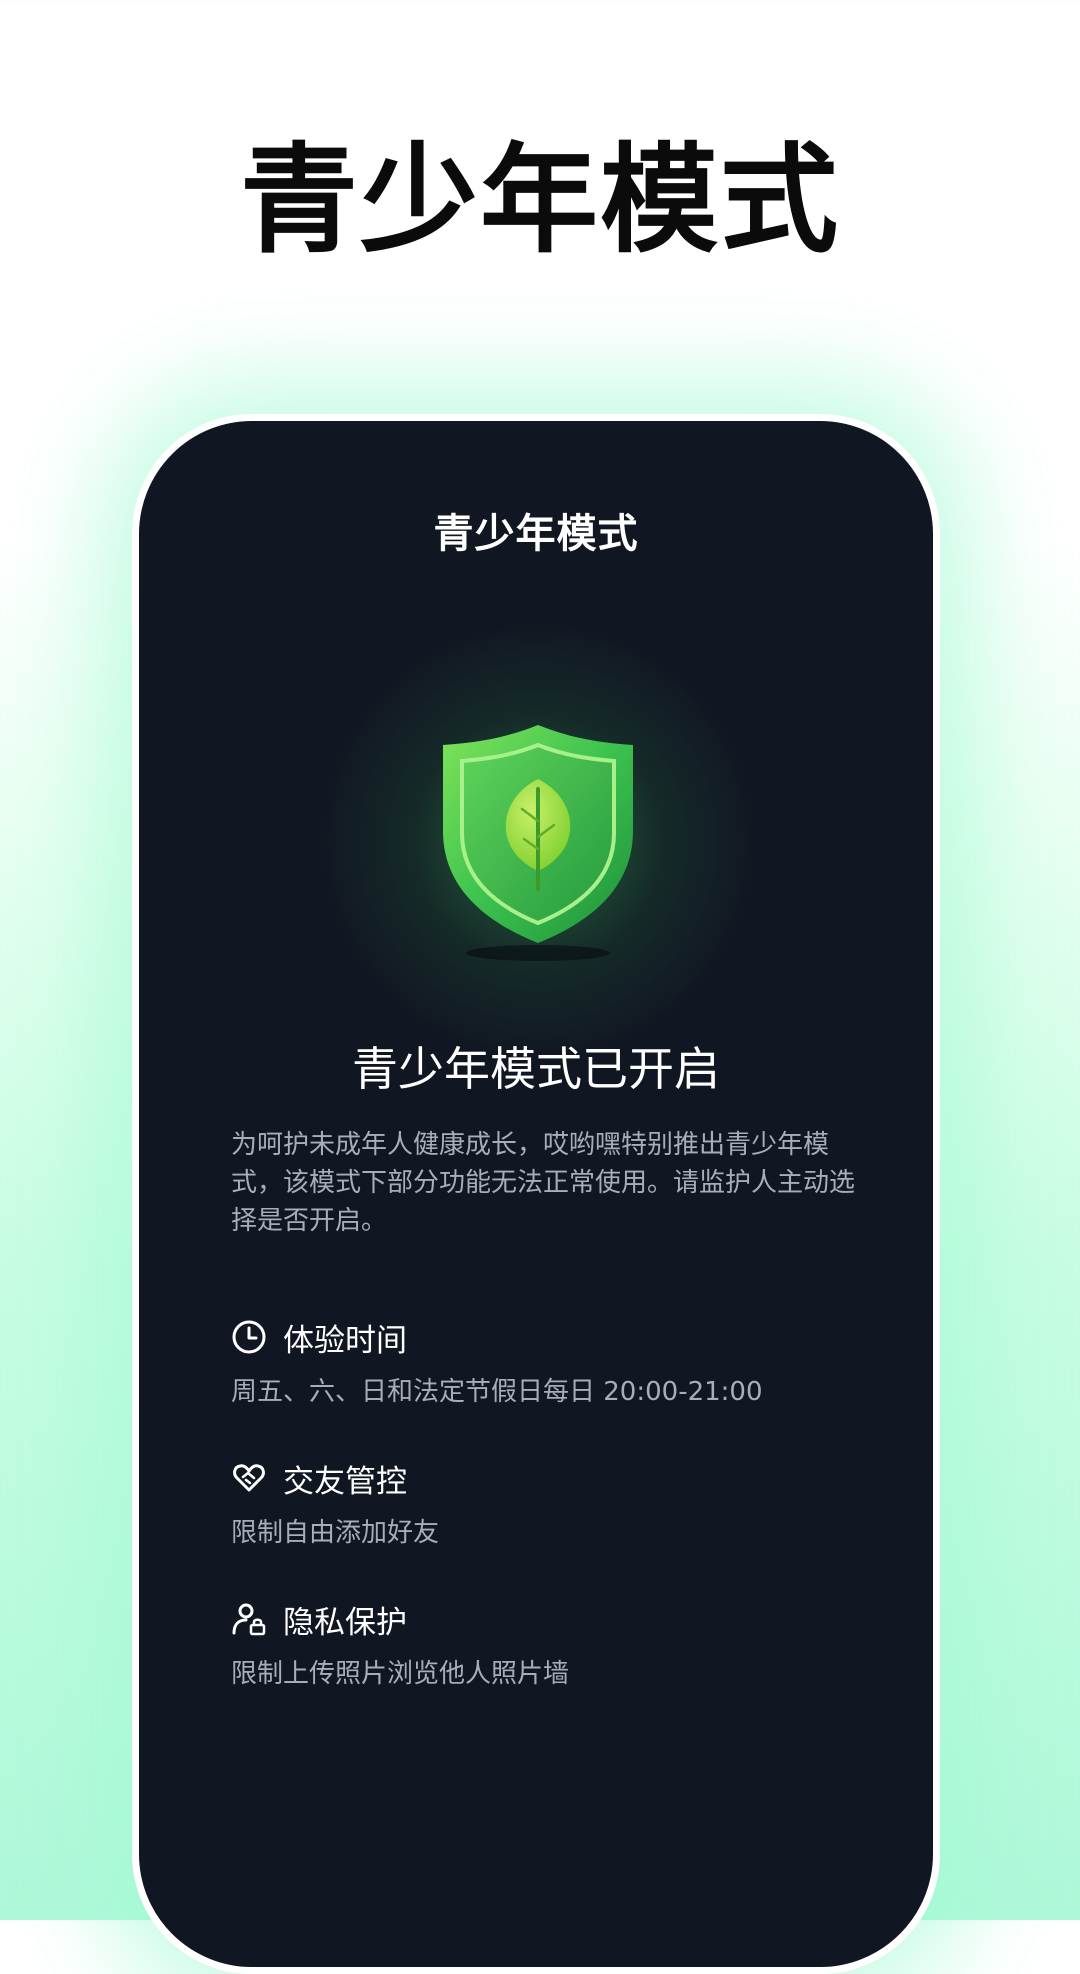  What do you see at coordinates (538, 843) in the screenshot?
I see `shield-leaf-icon` at bounding box center [538, 843].